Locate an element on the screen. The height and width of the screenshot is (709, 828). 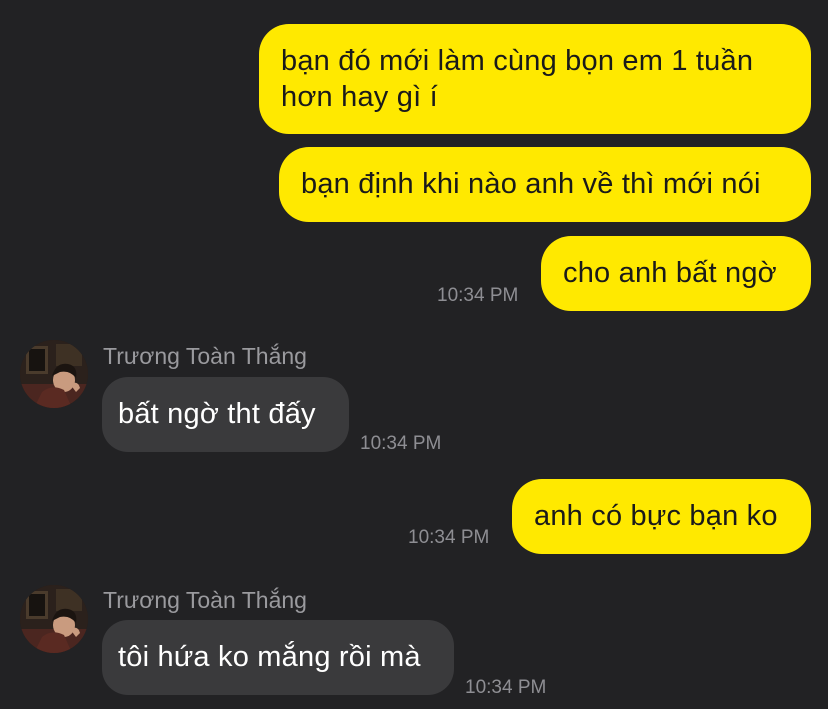
message-text: anh có bực bạn ko is located at coordinates (656, 516).